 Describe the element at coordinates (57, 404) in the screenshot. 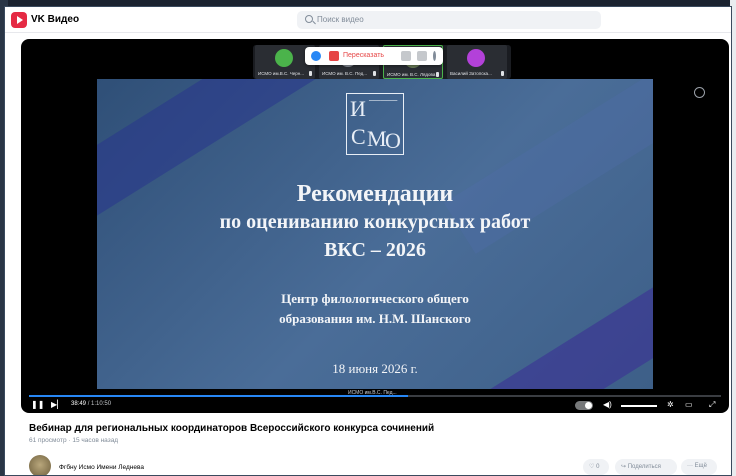

I see `next-icon: ▶▏` at that location.